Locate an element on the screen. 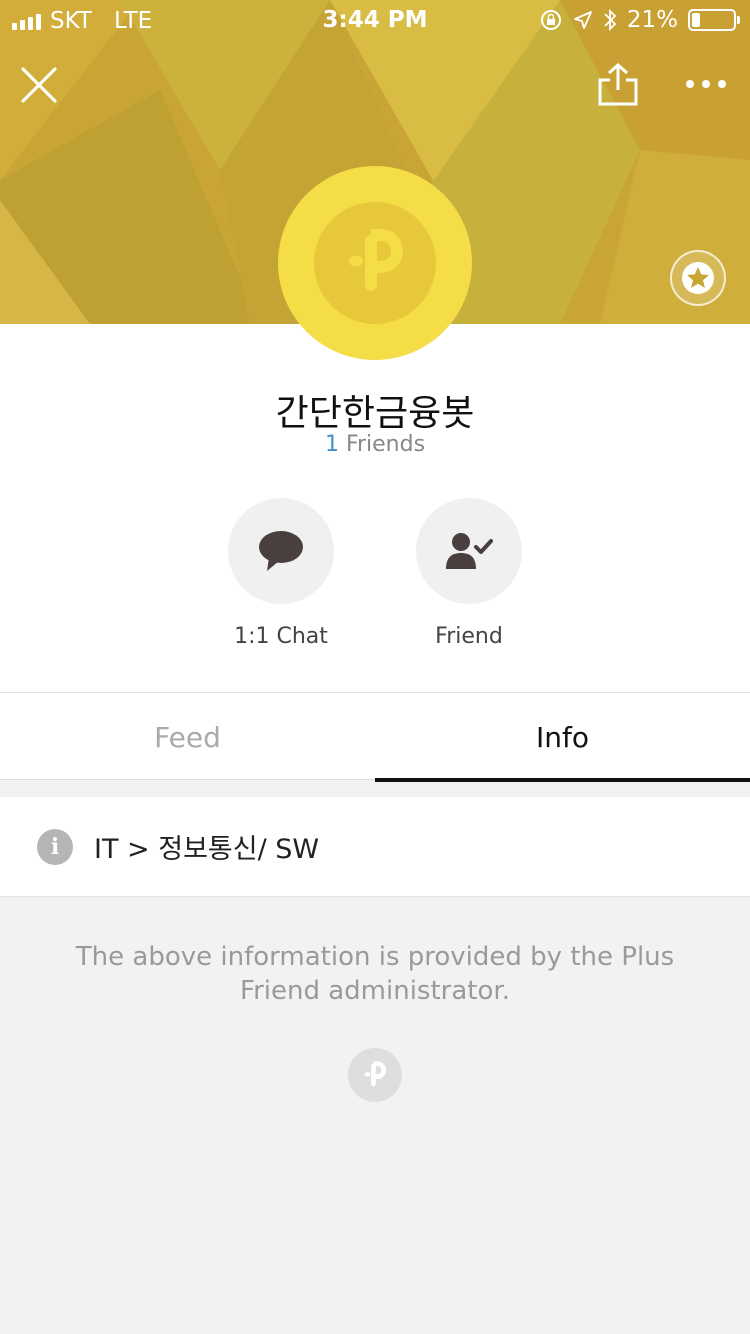 The image size is (750, 1334). chat-bubble-icon is located at coordinates (281, 551).